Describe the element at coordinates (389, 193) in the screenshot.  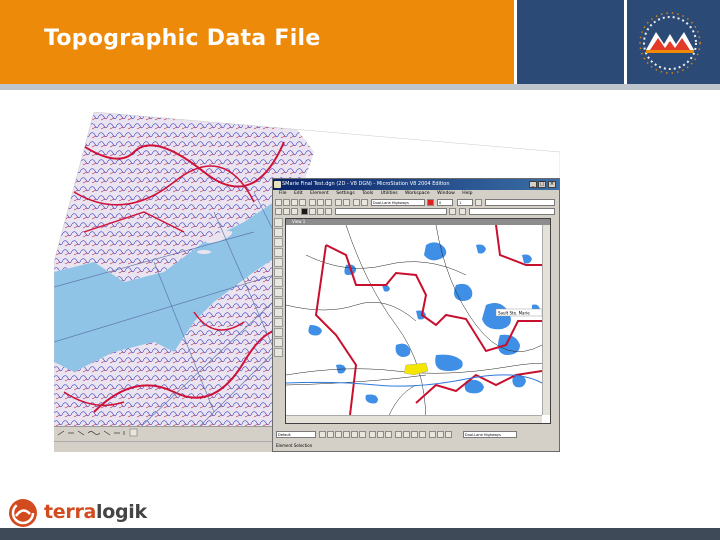
I see `menu-utilities: Utilities` at that location.